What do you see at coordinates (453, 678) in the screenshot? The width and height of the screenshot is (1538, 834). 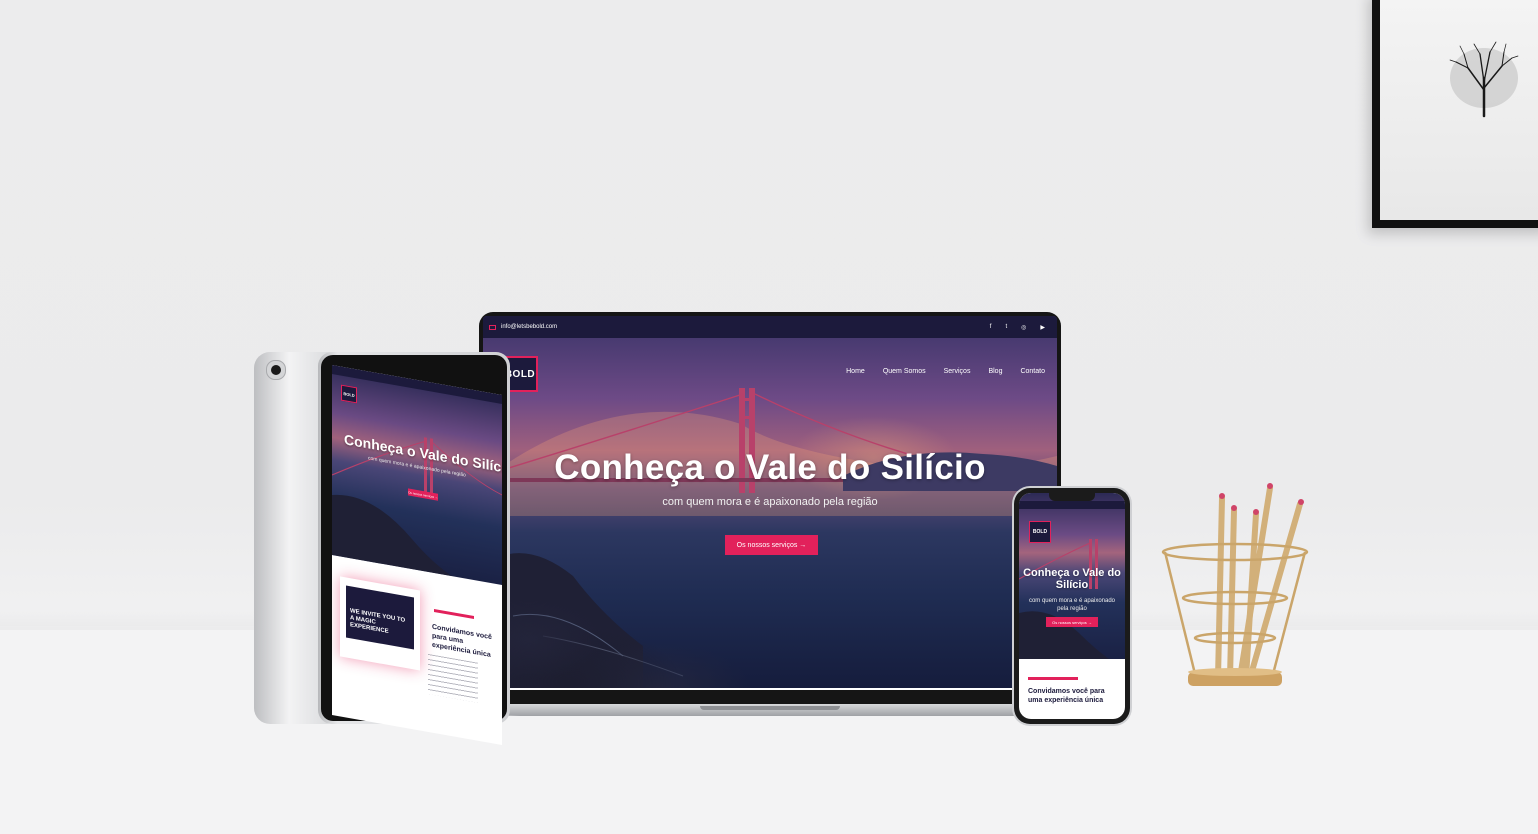 I see `paragraph-placeholder` at bounding box center [453, 678].